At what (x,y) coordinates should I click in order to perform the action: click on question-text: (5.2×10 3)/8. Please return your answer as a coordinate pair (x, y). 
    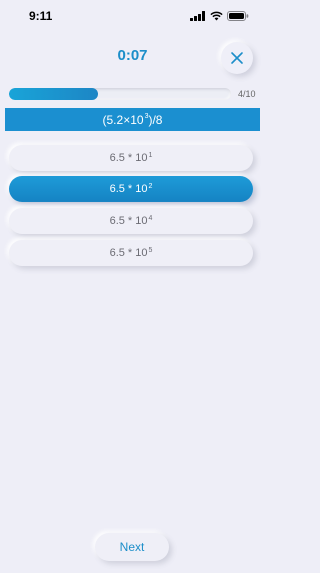
    Looking at the image, I should click on (133, 120).